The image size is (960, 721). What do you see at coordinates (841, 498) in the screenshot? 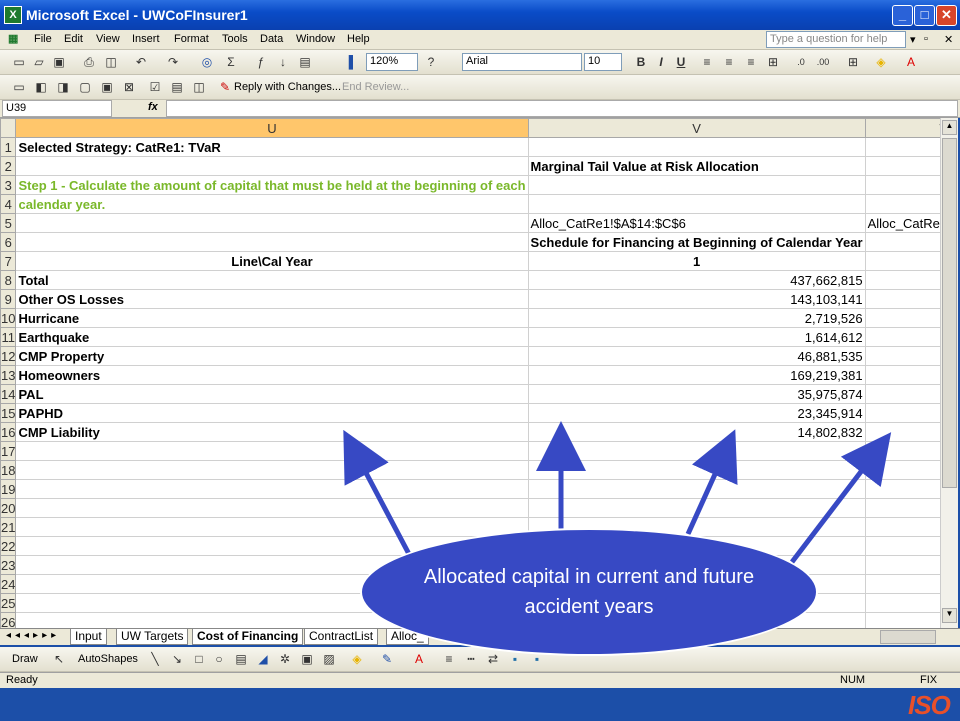
I see `arrow-to-y` at bounding box center [841, 498].